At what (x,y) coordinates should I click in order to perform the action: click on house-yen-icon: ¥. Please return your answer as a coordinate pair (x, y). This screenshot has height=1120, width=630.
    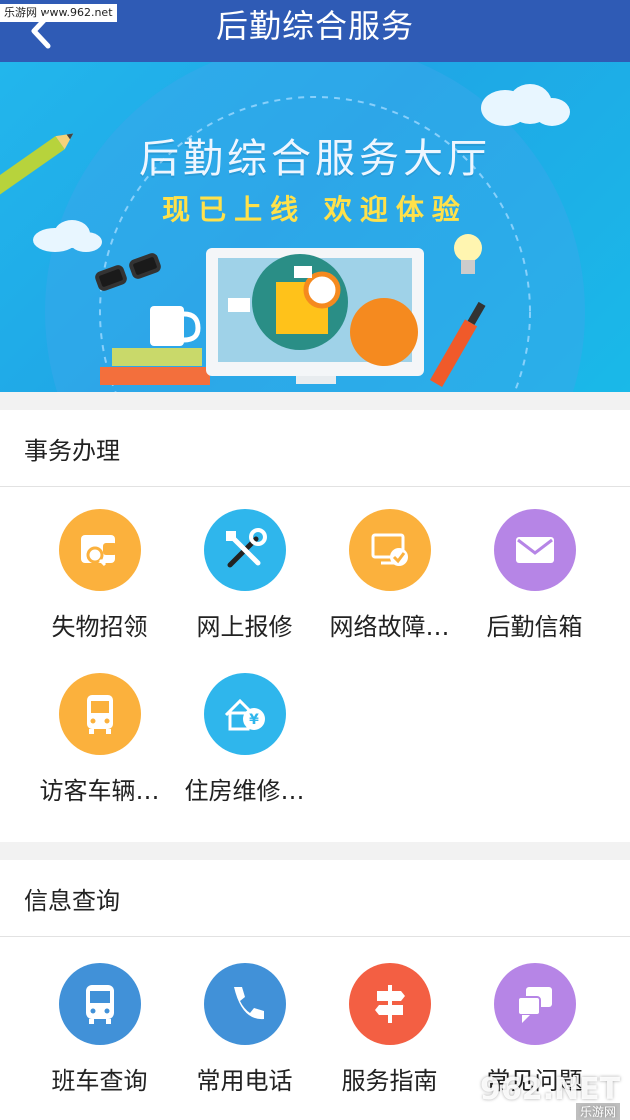
    Looking at the image, I should click on (245, 714).